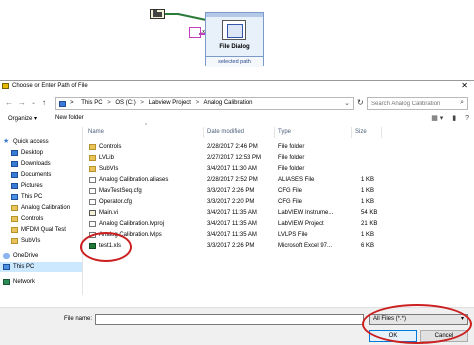 The image size is (474, 345). I want to click on nav-item-label: Analog Calibration, so click(46, 208).